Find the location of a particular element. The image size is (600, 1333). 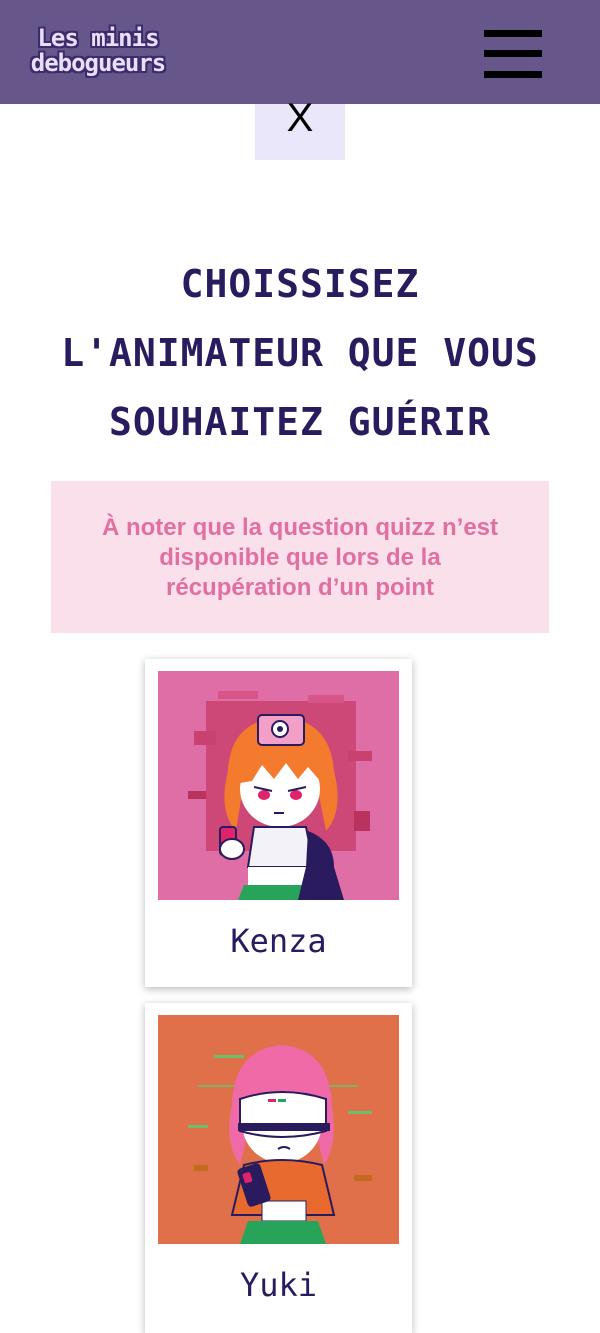

menu-bar-top is located at coordinates (513, 33).